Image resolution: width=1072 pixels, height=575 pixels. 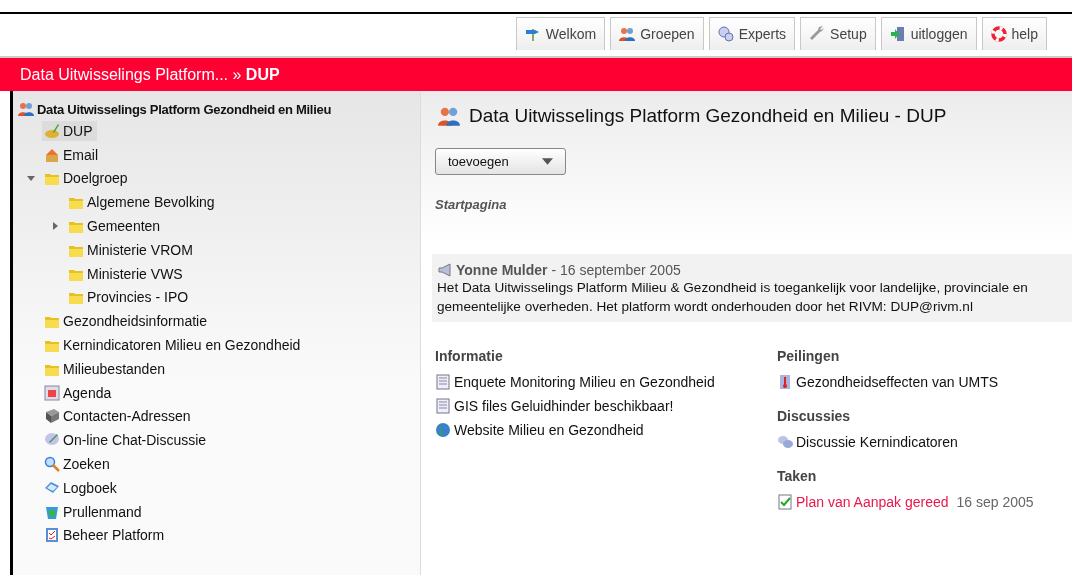 I want to click on signpost-icon, so click(x=532, y=34).